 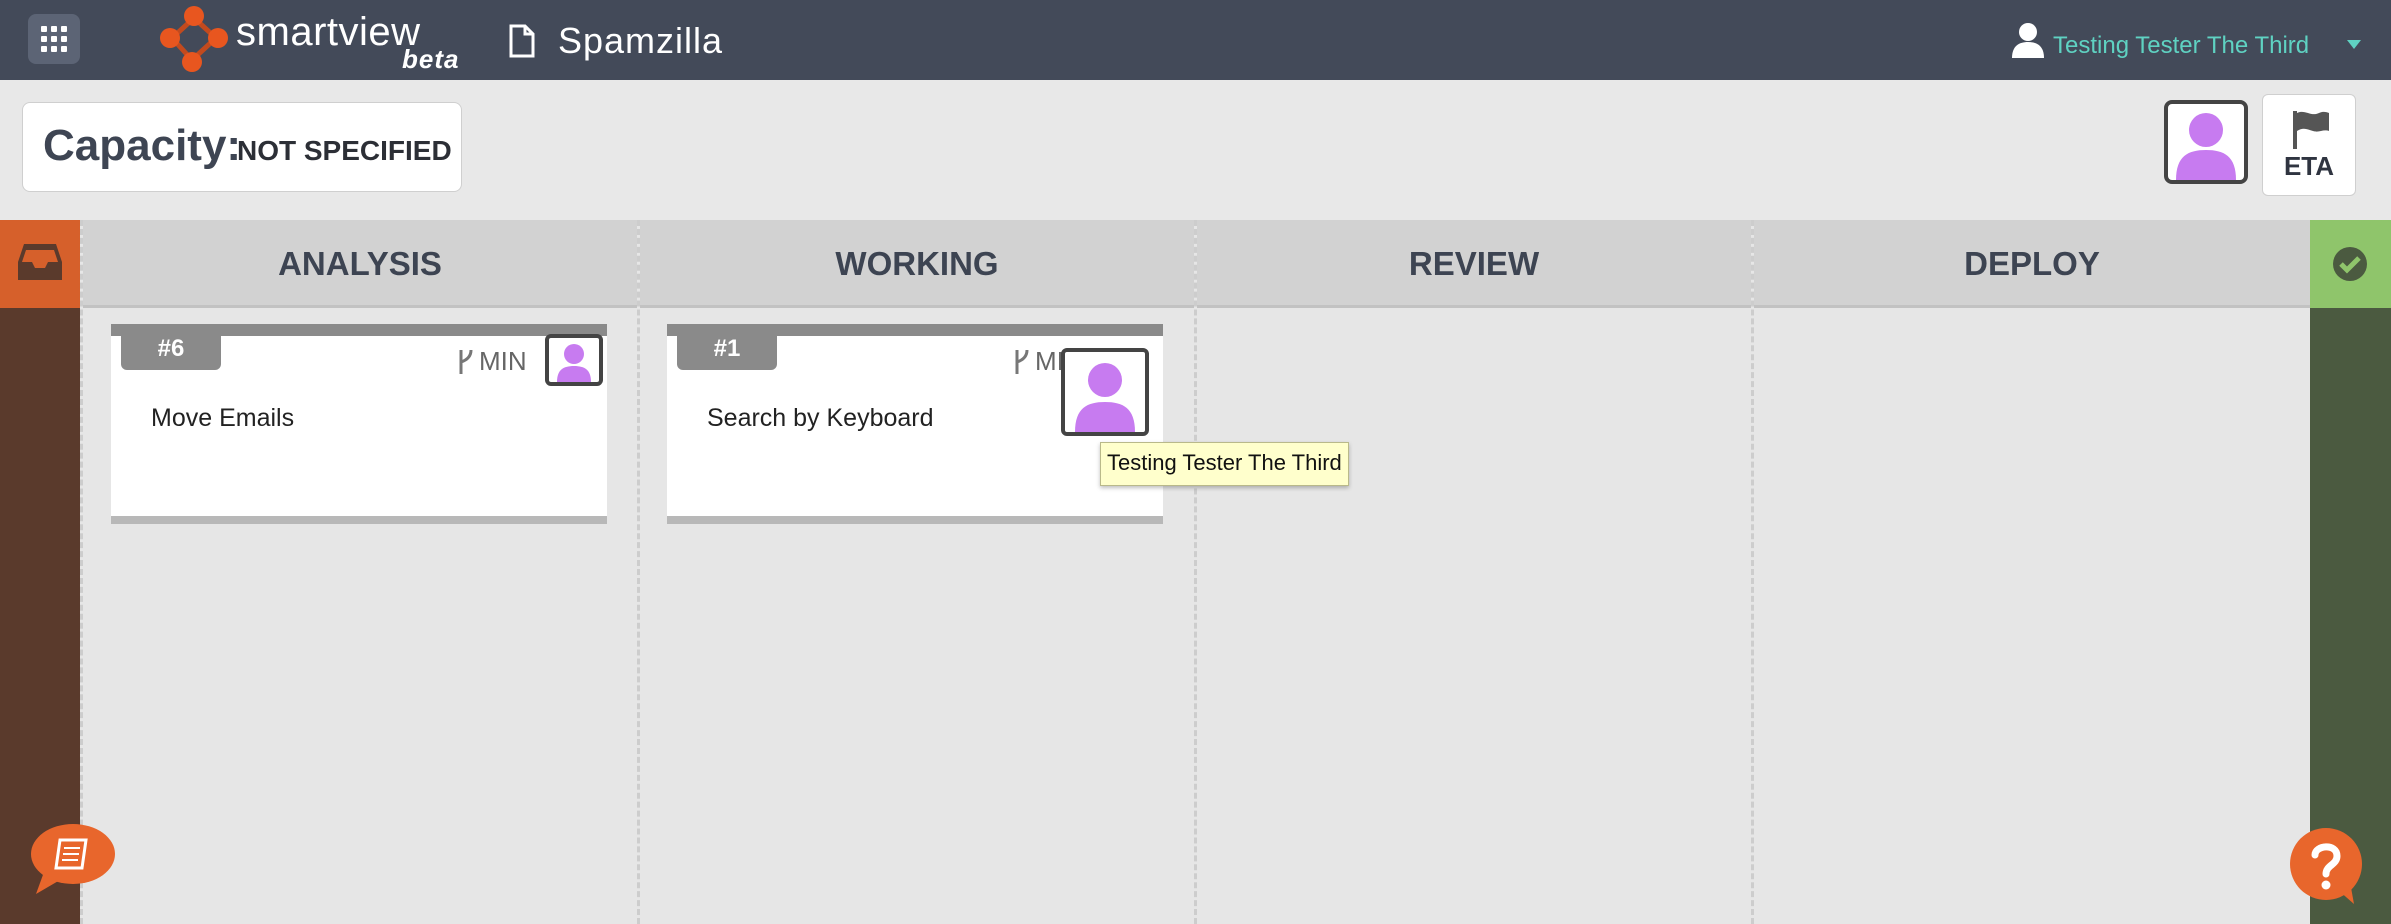 I want to click on user-name: Testing Tester The Third, so click(x=2181, y=45).